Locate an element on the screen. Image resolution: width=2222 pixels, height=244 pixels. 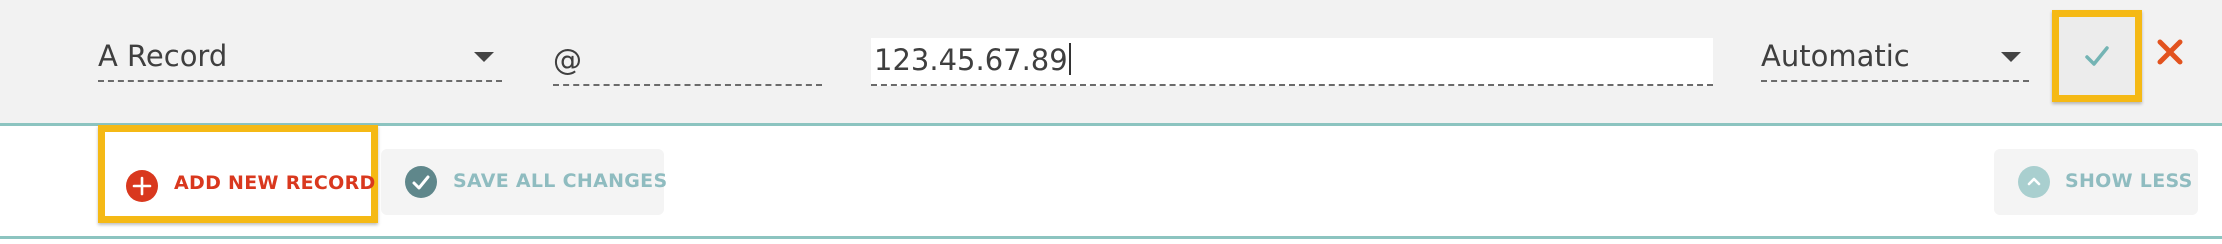
record-type-value: A Record is located at coordinates (163, 56).